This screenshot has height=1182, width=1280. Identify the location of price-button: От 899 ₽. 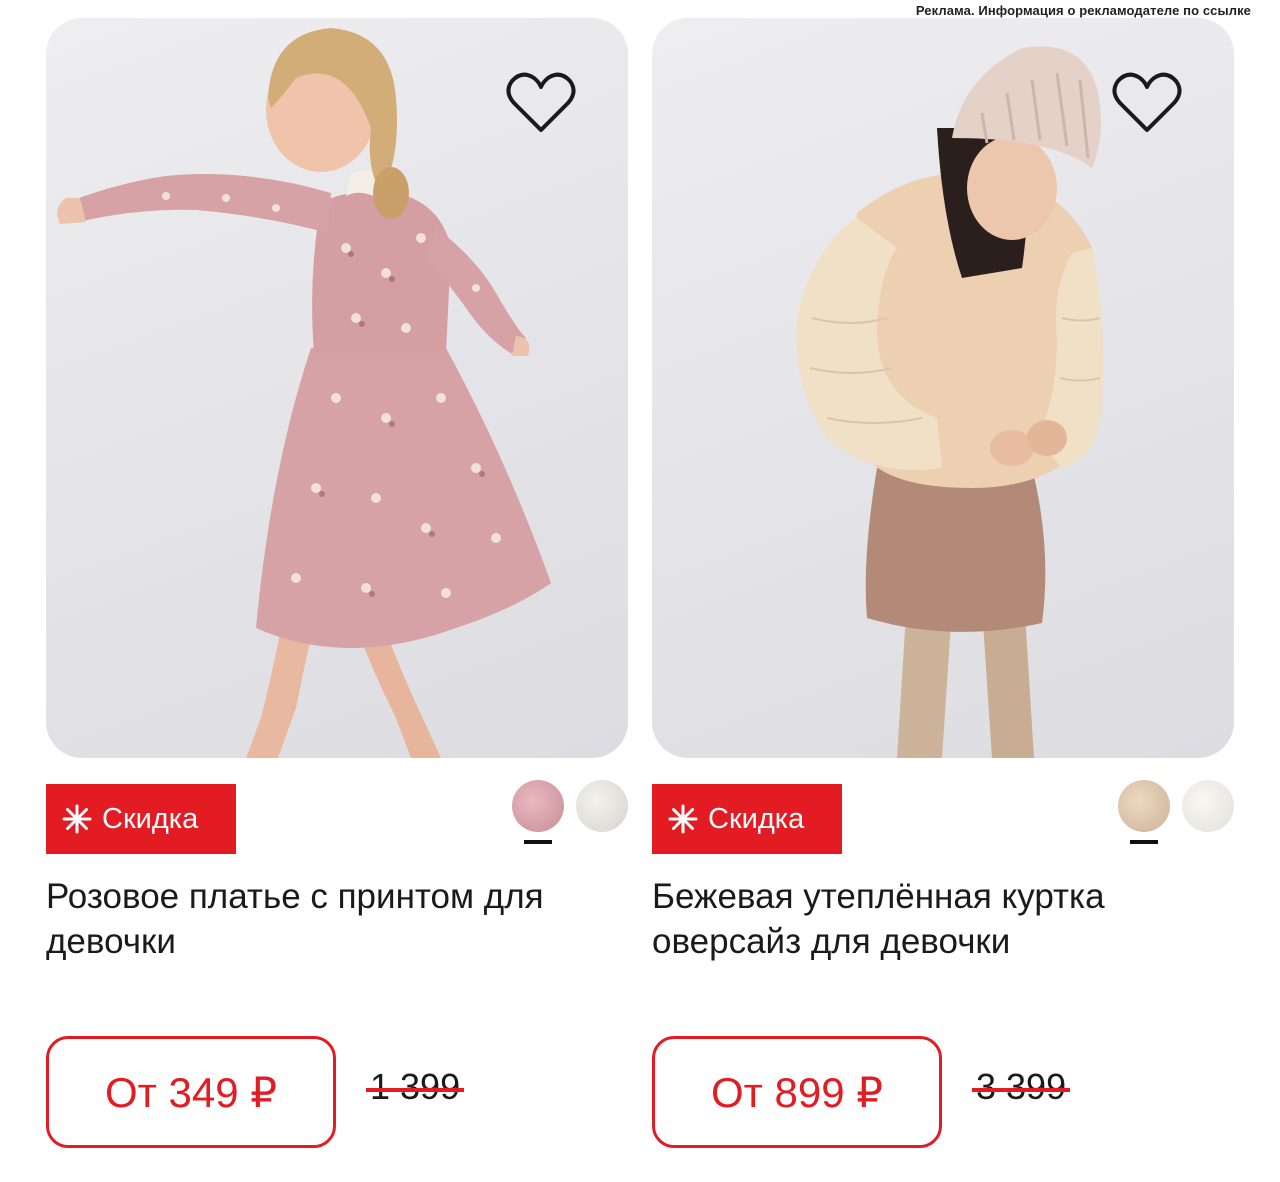
(797, 1092).